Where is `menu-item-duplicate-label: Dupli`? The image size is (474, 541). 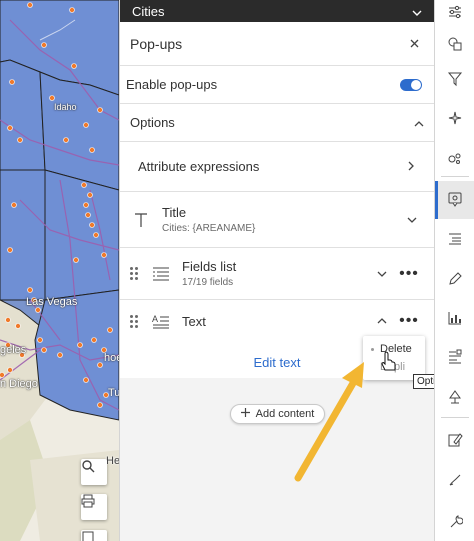
menu-item-duplicate-label: Dupli is located at coordinates (393, 367).